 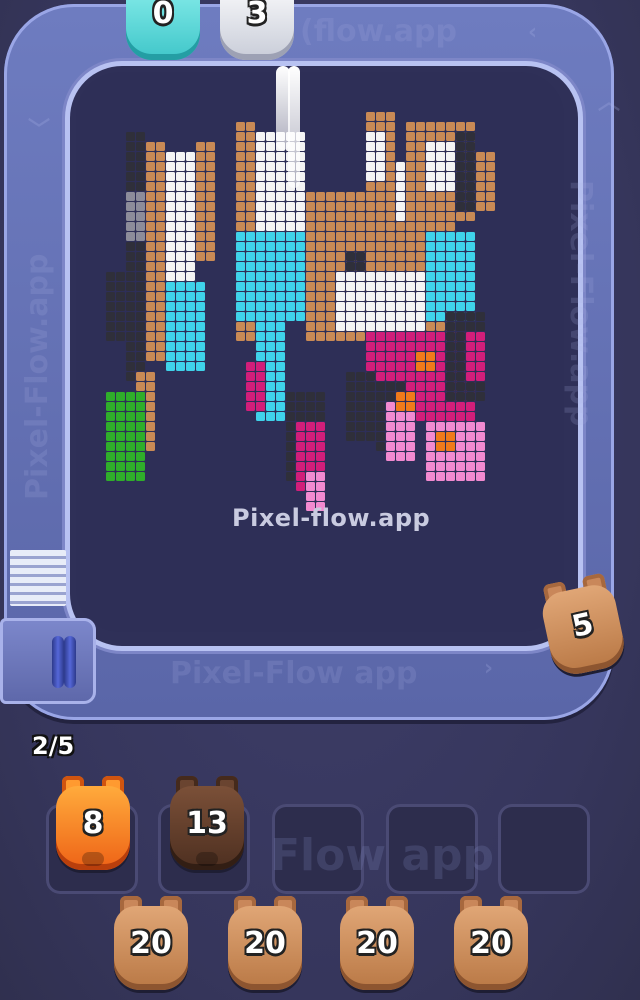 I want to click on pig-snout, so click(x=93, y=859).